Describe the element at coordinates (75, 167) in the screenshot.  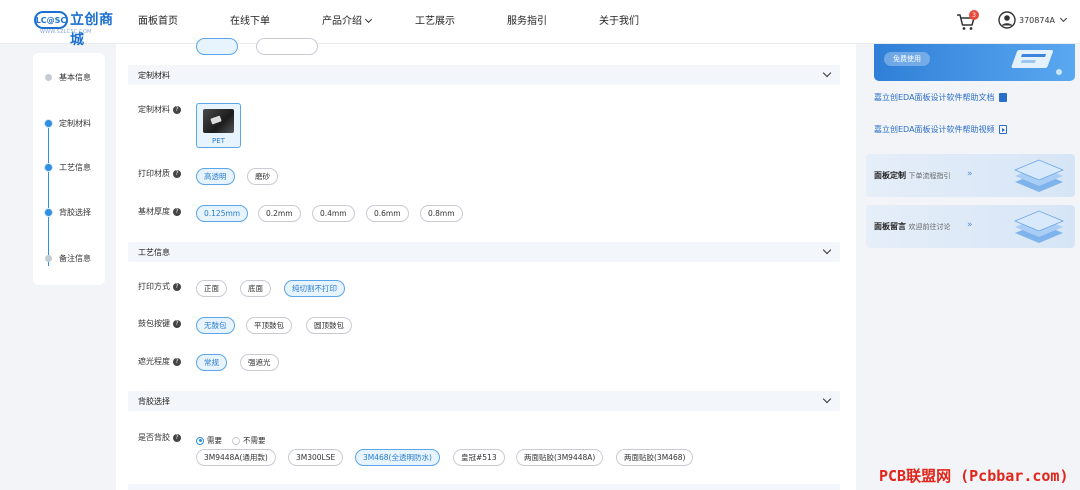
I see `step-label: 工艺信息` at that location.